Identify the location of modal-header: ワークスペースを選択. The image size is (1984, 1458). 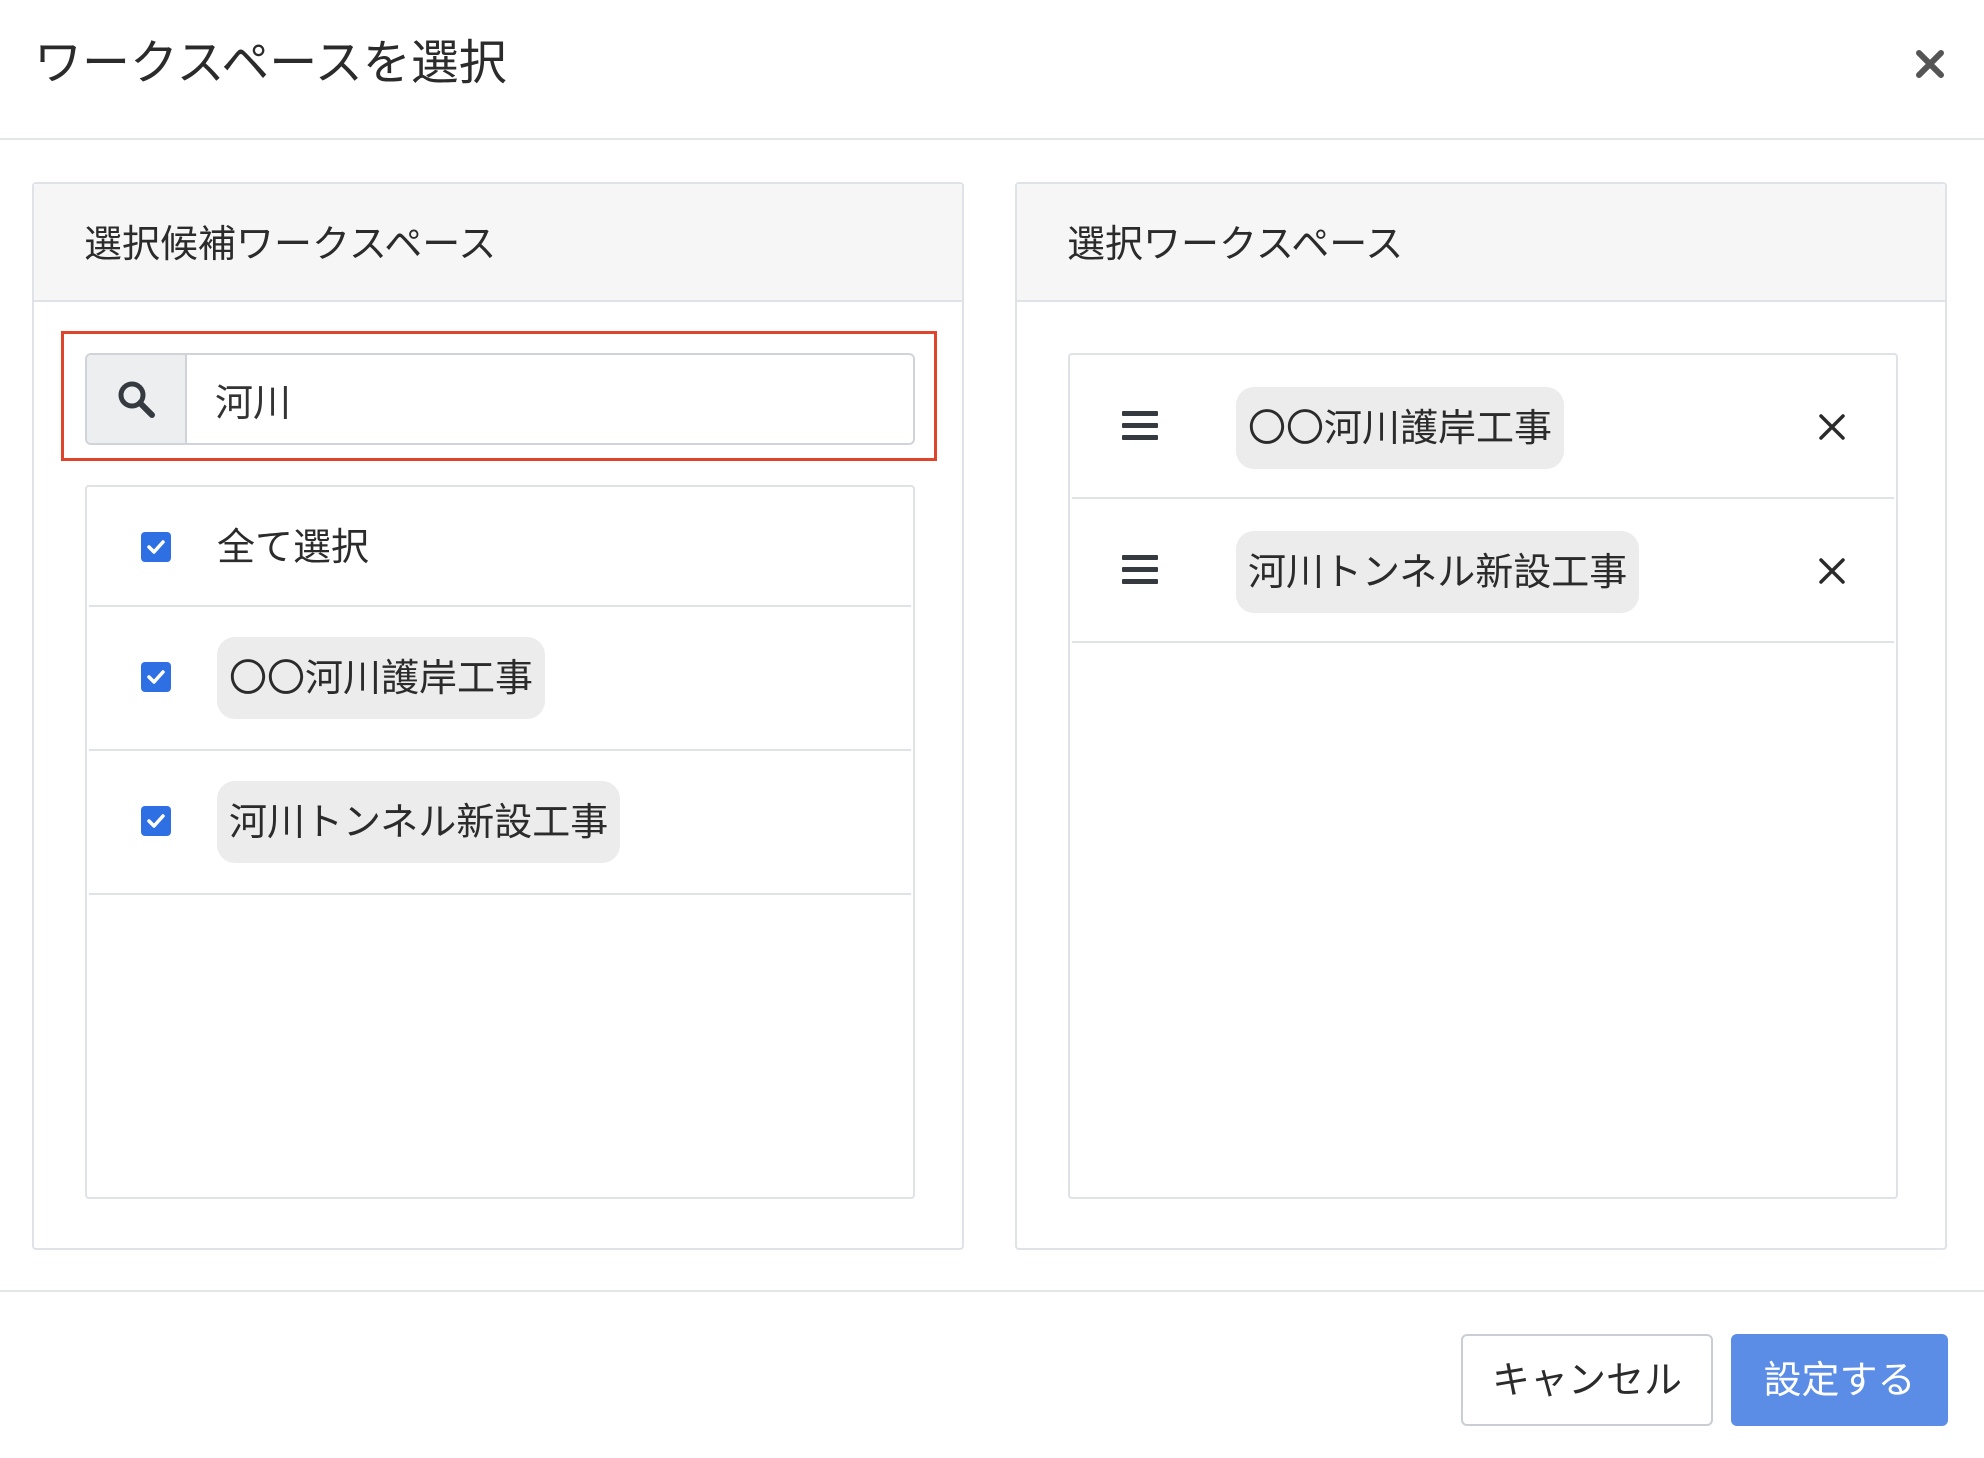
(992, 70).